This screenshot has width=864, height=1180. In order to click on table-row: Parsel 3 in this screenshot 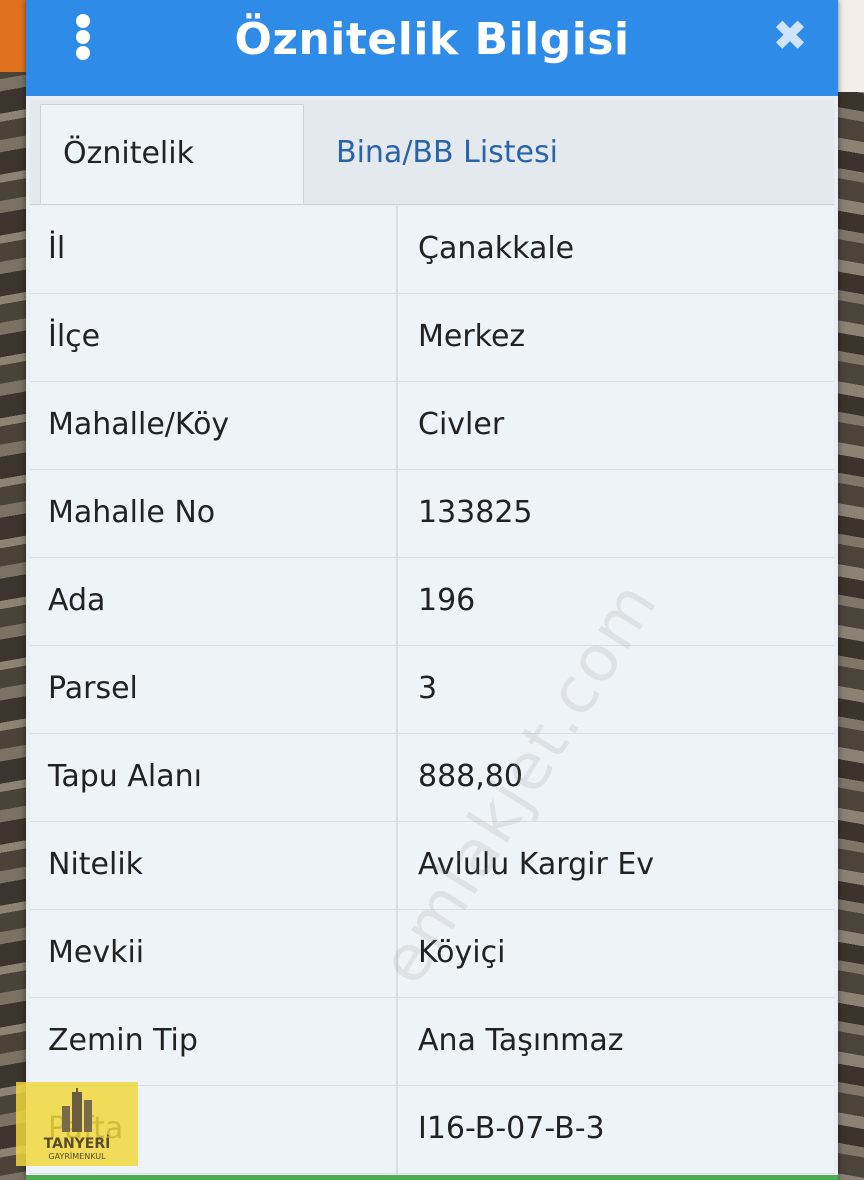, I will do `click(432, 690)`.